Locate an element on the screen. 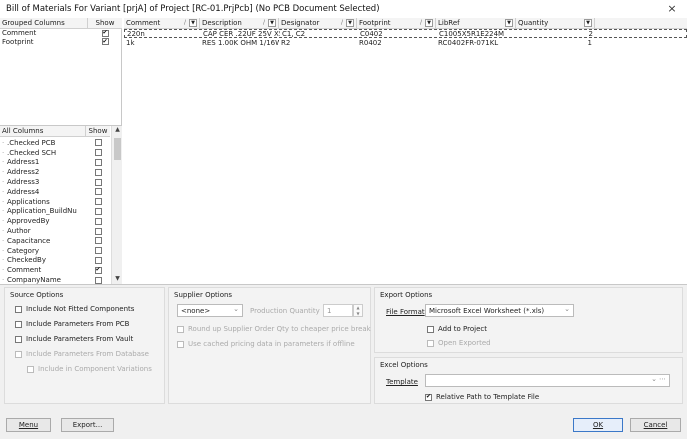 This screenshot has width=687, height=439. all-column-row: · Address3 is located at coordinates (55, 182).